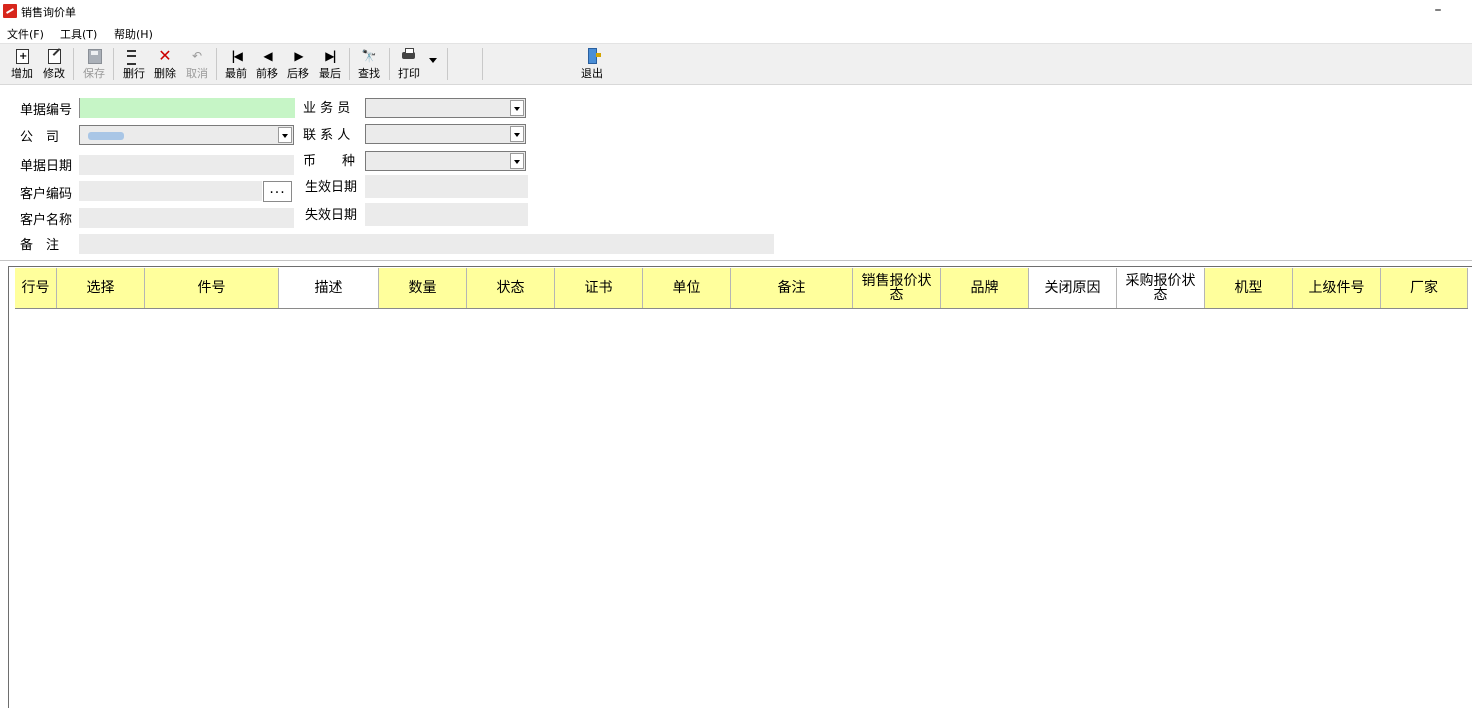 The width and height of the screenshot is (1472, 708). Describe the element at coordinates (10, 11) in the screenshot. I see `app-icon` at that location.